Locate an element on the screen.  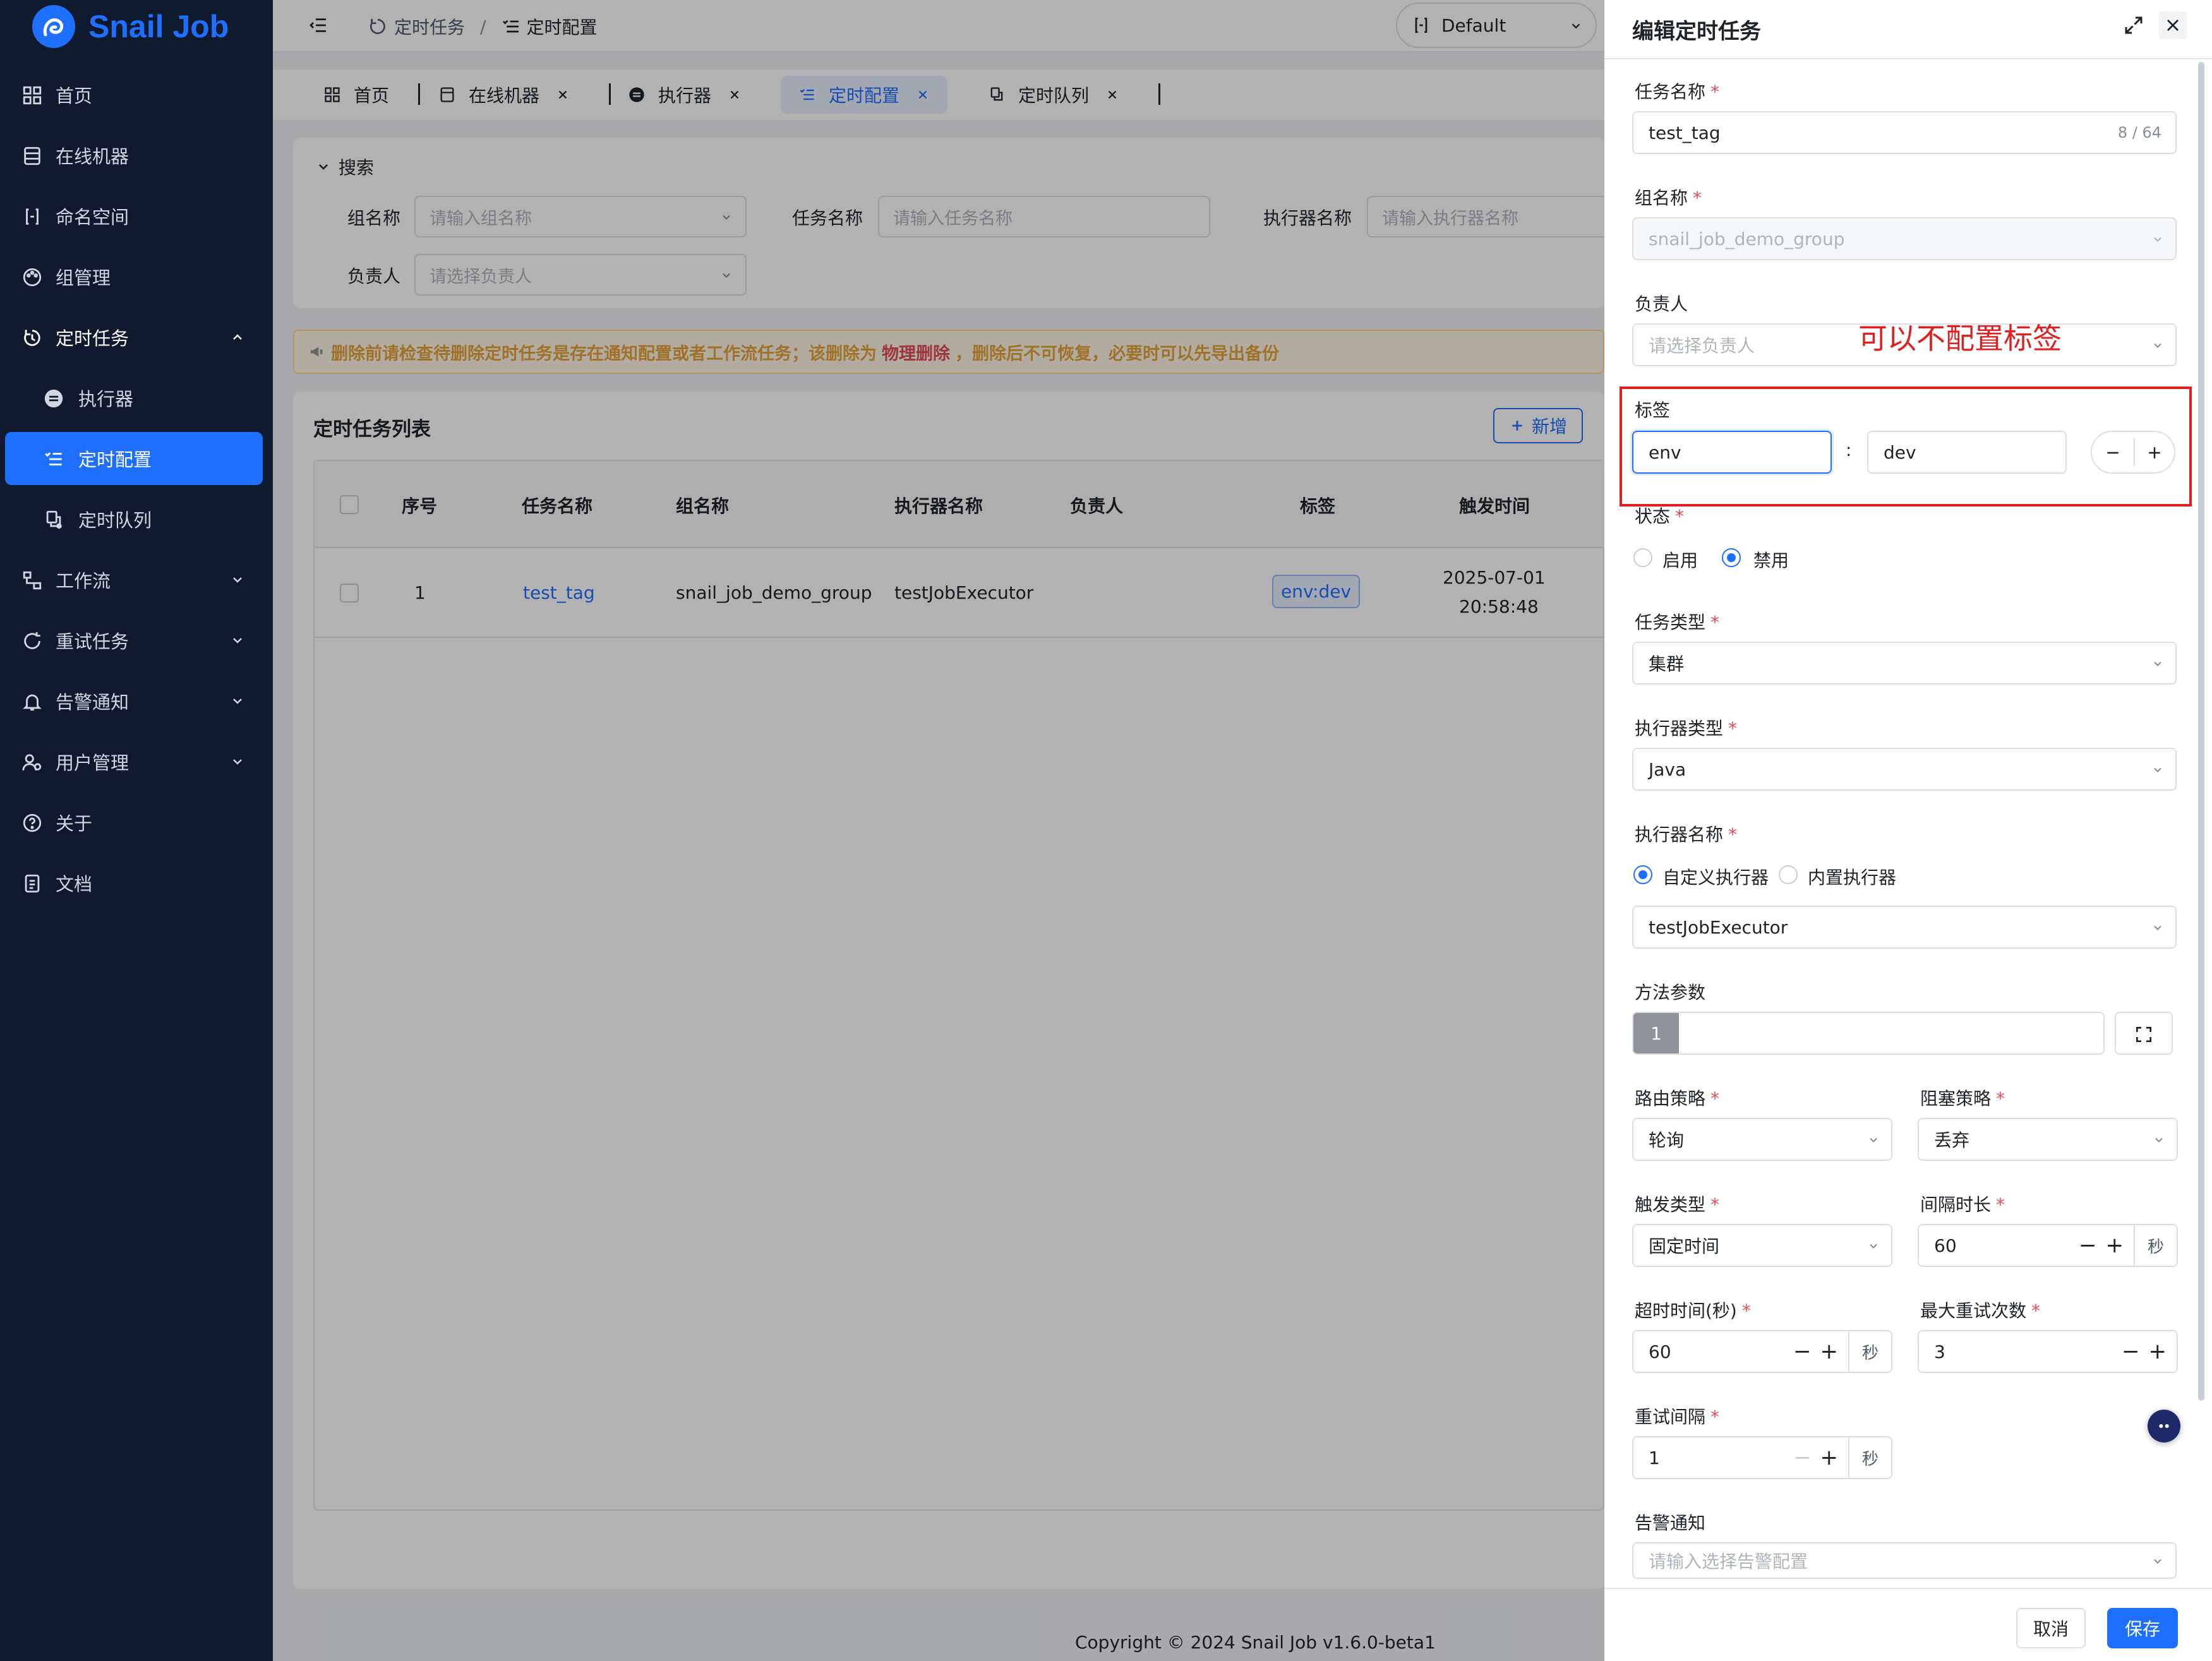
chevron-up-icon is located at coordinates (237, 337).